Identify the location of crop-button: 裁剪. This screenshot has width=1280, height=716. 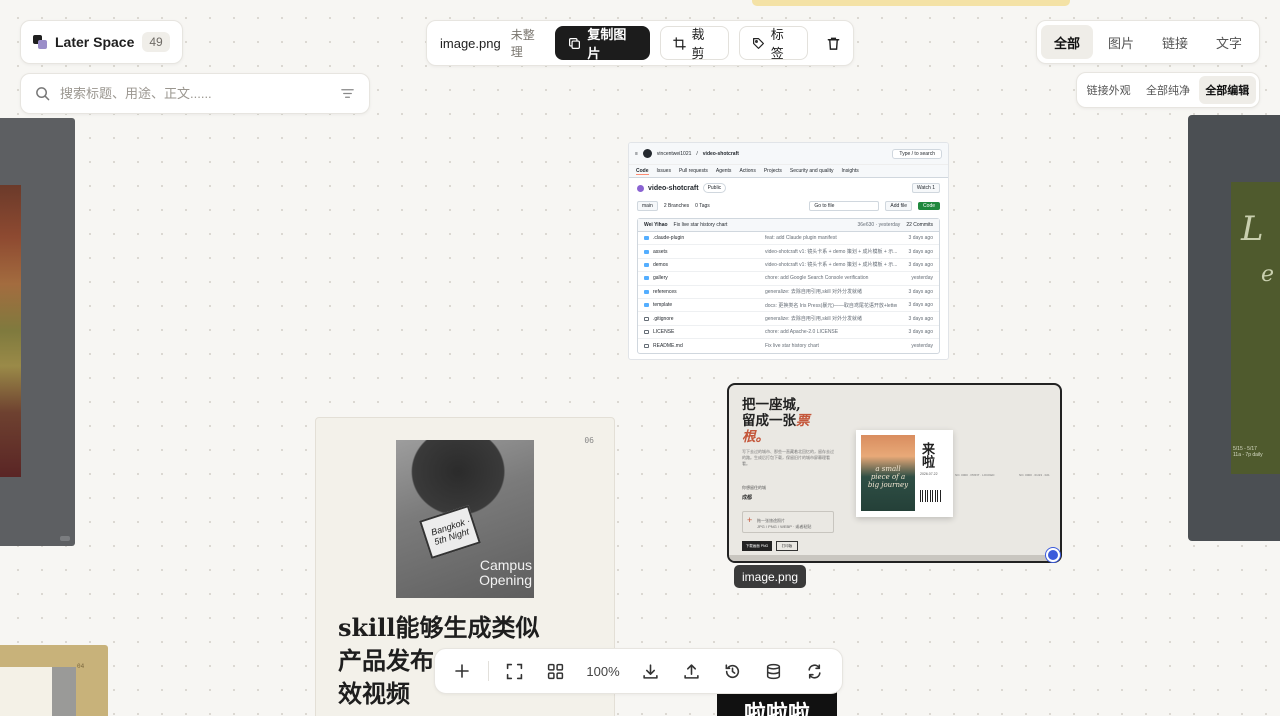
(694, 43).